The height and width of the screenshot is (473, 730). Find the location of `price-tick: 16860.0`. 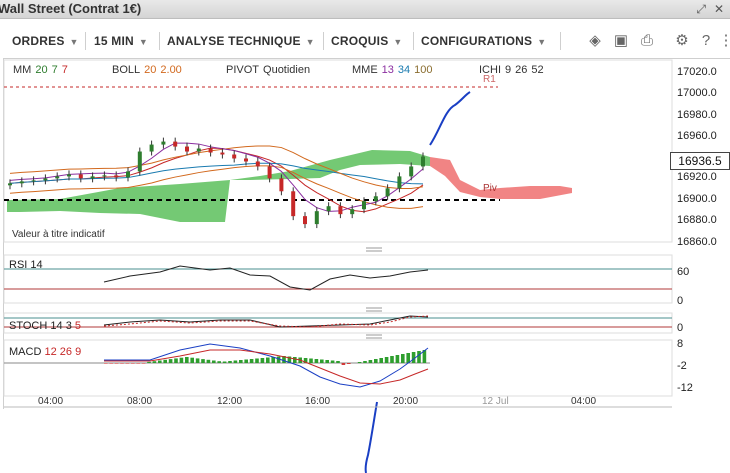

price-tick: 16860.0 is located at coordinates (697, 242).